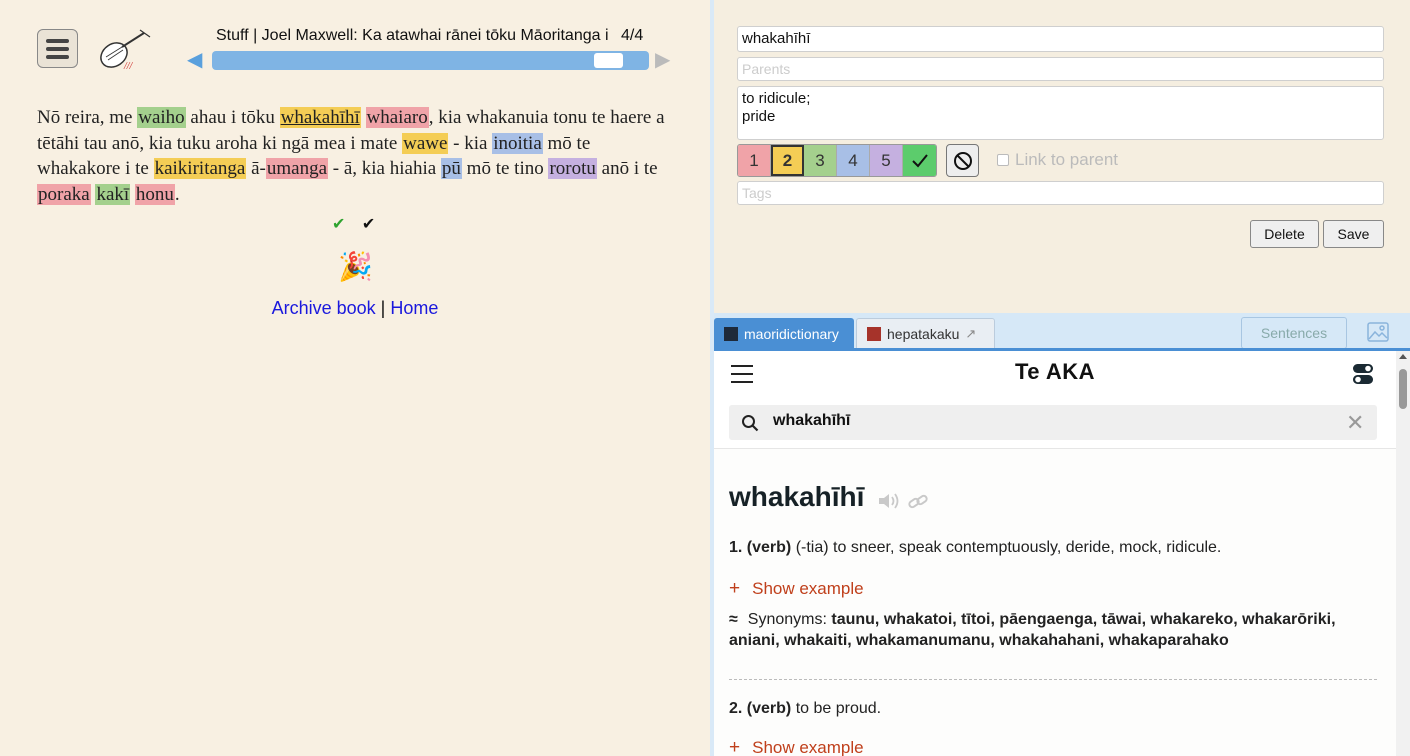  What do you see at coordinates (1003, 160) in the screenshot?
I see `link-to-parent-checkbox` at bounding box center [1003, 160].